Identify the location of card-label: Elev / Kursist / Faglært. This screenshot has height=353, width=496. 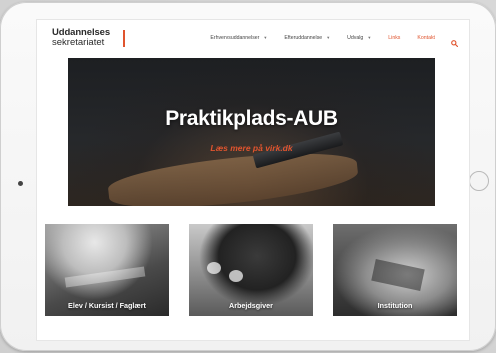
(107, 305).